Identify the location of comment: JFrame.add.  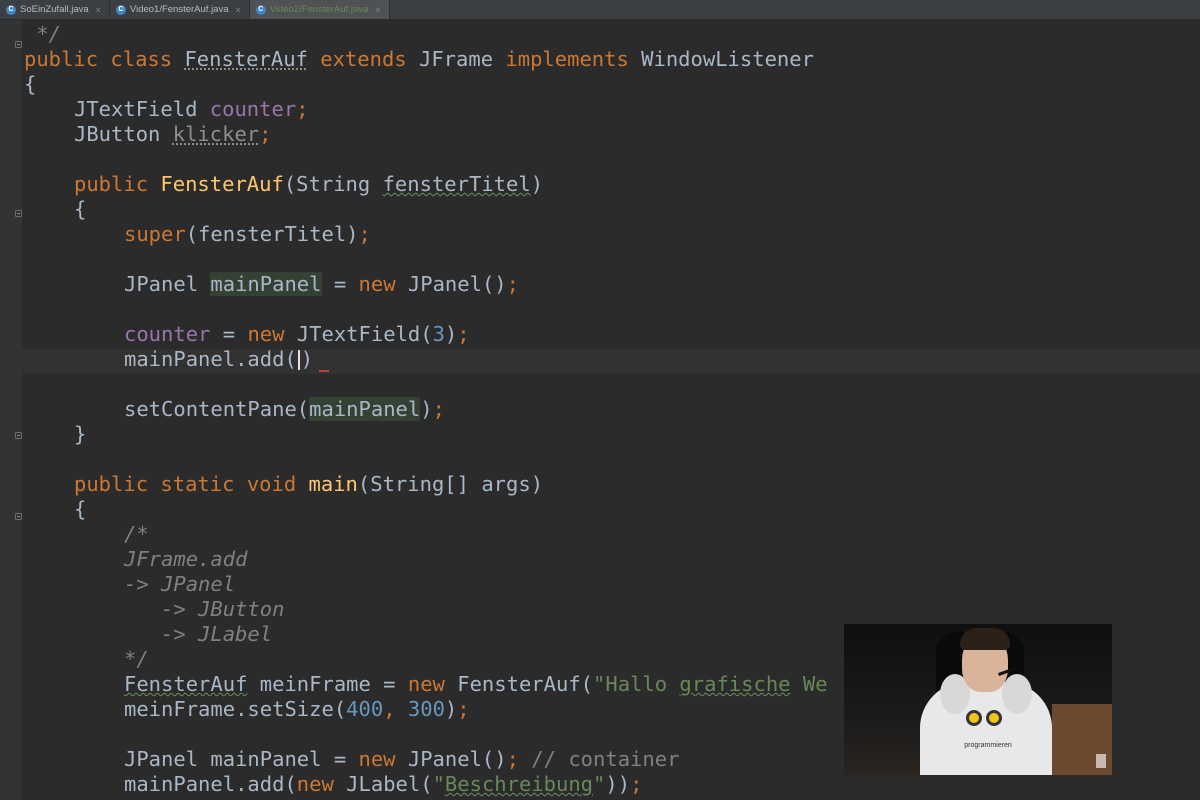
(186, 559).